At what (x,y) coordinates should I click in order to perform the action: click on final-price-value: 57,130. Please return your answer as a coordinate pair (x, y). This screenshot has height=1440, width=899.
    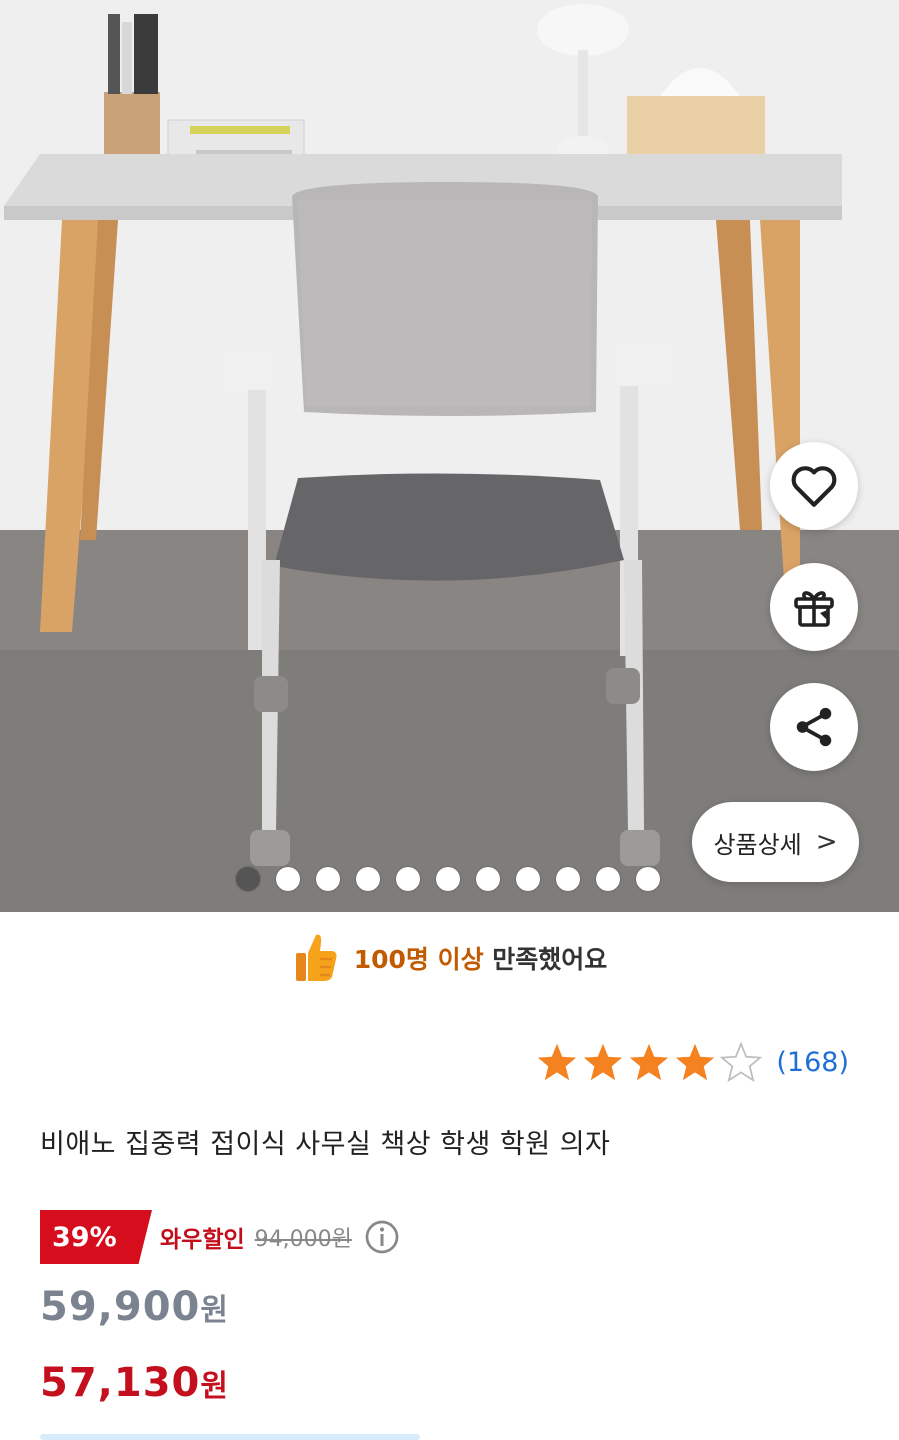
    Looking at the image, I should click on (120, 1383).